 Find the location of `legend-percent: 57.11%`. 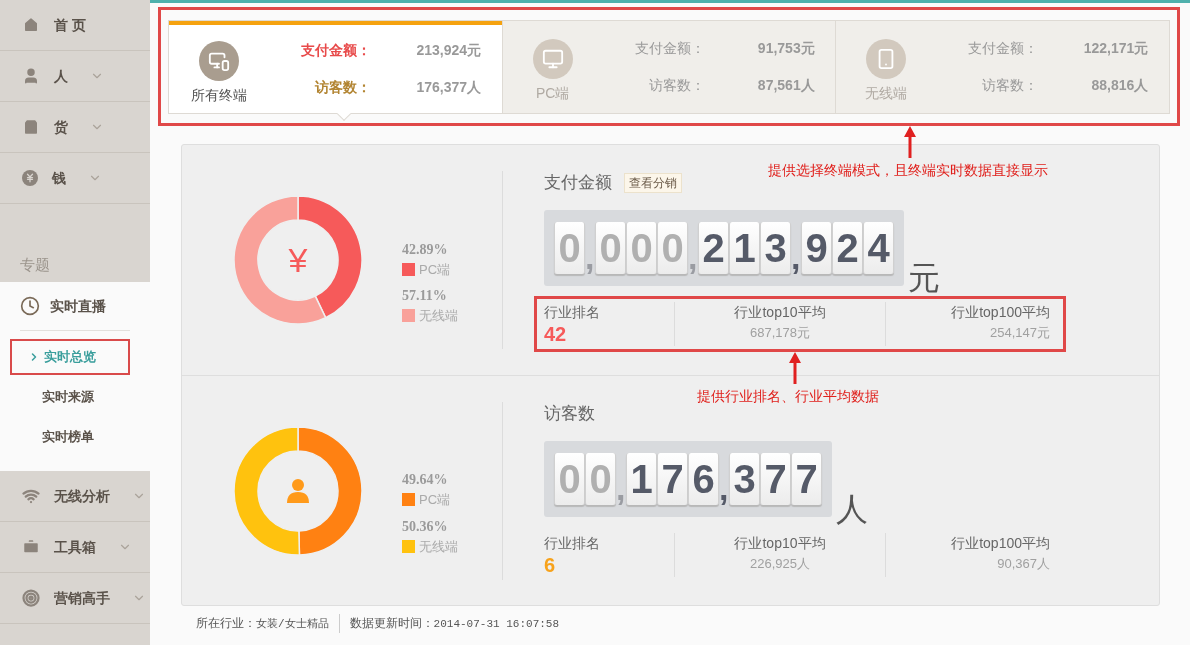

legend-percent: 57.11% is located at coordinates (425, 296).